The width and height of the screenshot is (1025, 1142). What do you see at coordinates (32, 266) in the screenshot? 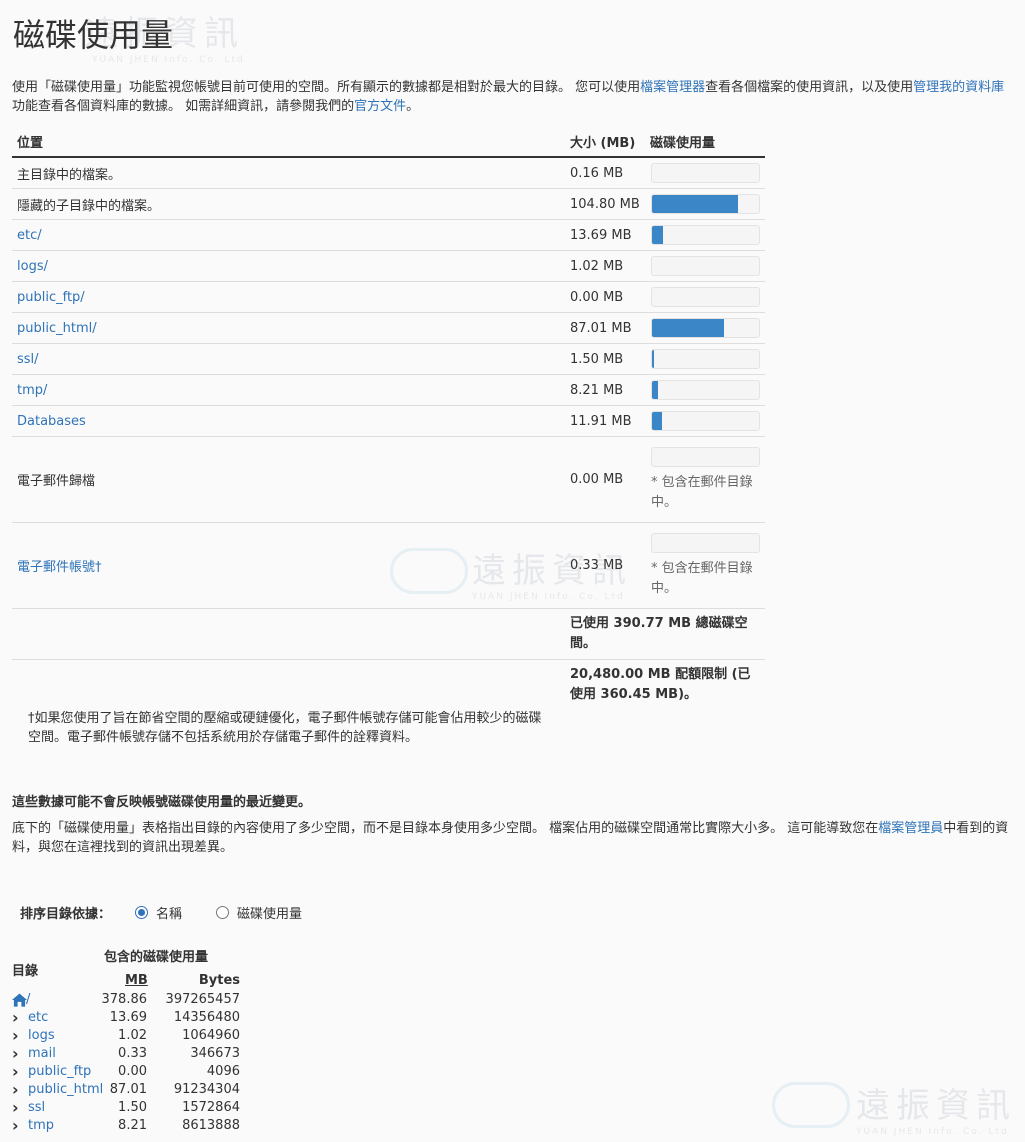
I see `directory-link: logs/` at bounding box center [32, 266].